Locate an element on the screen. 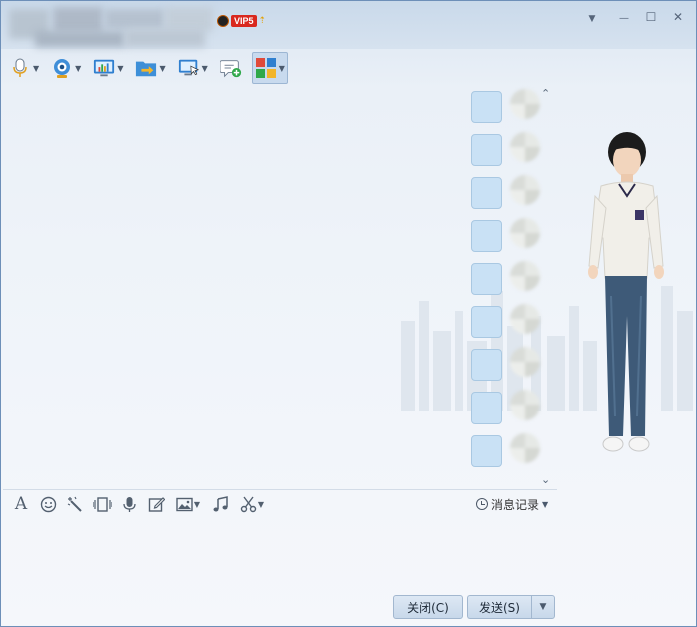  magic-expression-button is located at coordinates (75, 504).